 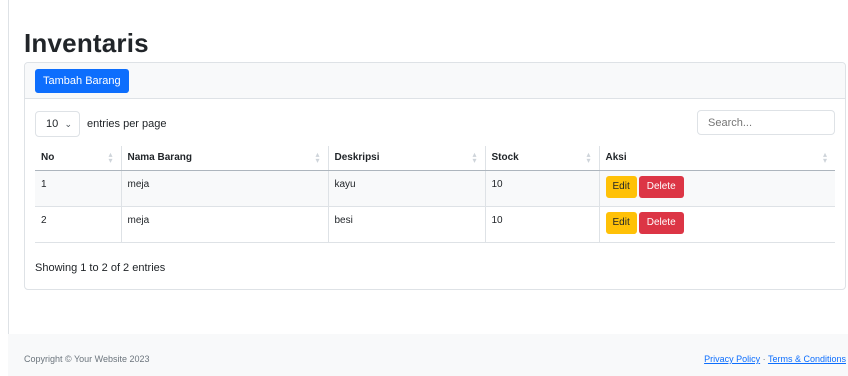 I want to click on entries-per-page-value: 10, so click(x=52, y=124).